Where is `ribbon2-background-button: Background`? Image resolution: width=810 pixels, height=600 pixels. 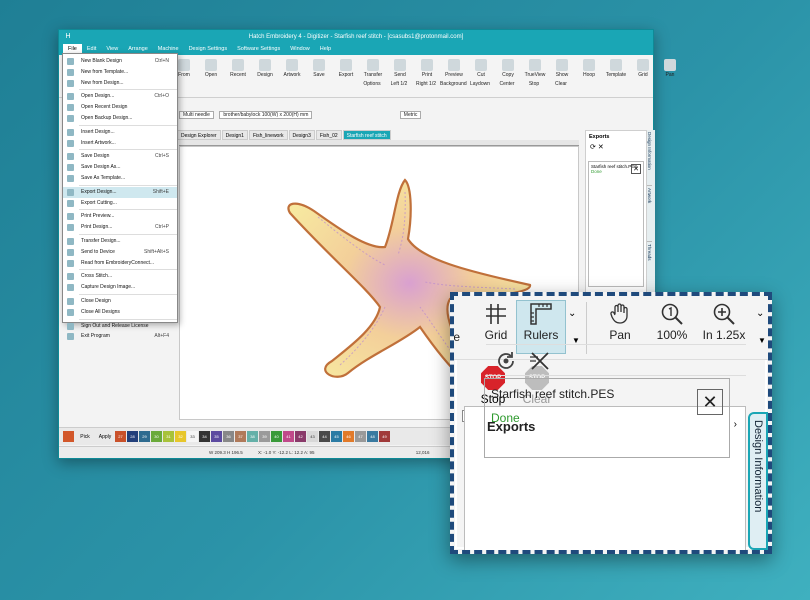
ribbon2-background-button: Background is located at coordinates (453, 84).